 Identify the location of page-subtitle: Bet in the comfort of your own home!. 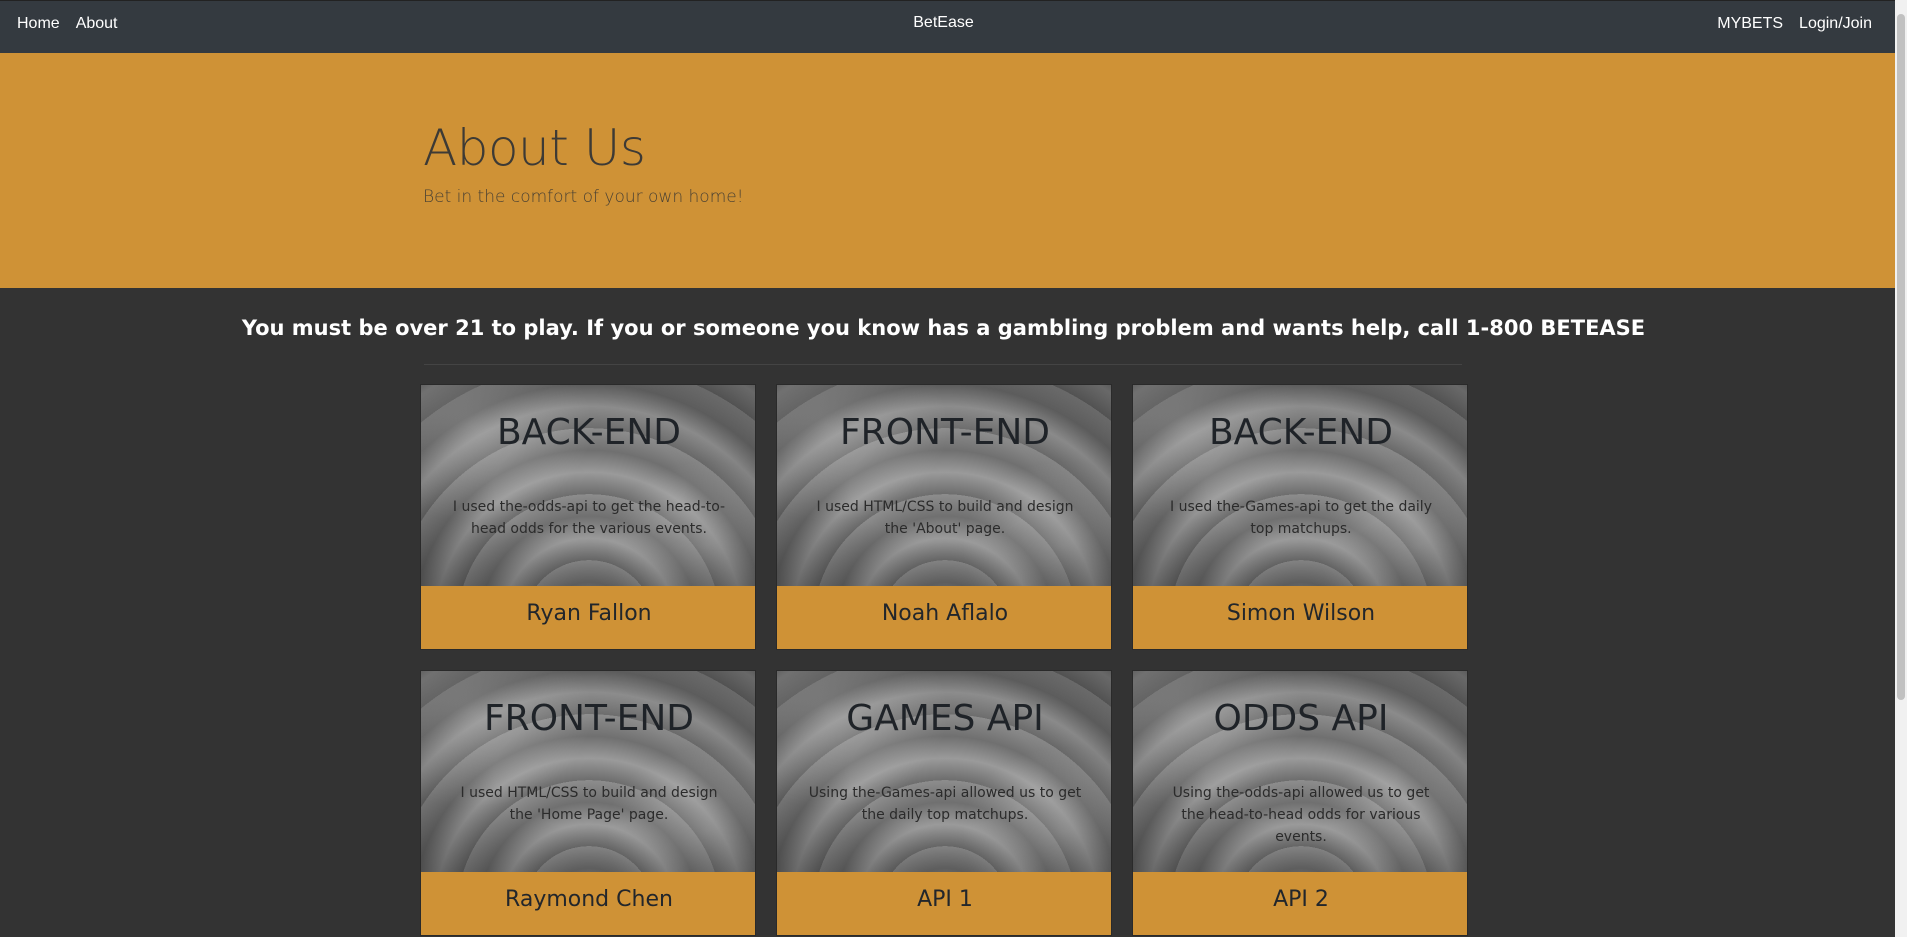
(583, 197).